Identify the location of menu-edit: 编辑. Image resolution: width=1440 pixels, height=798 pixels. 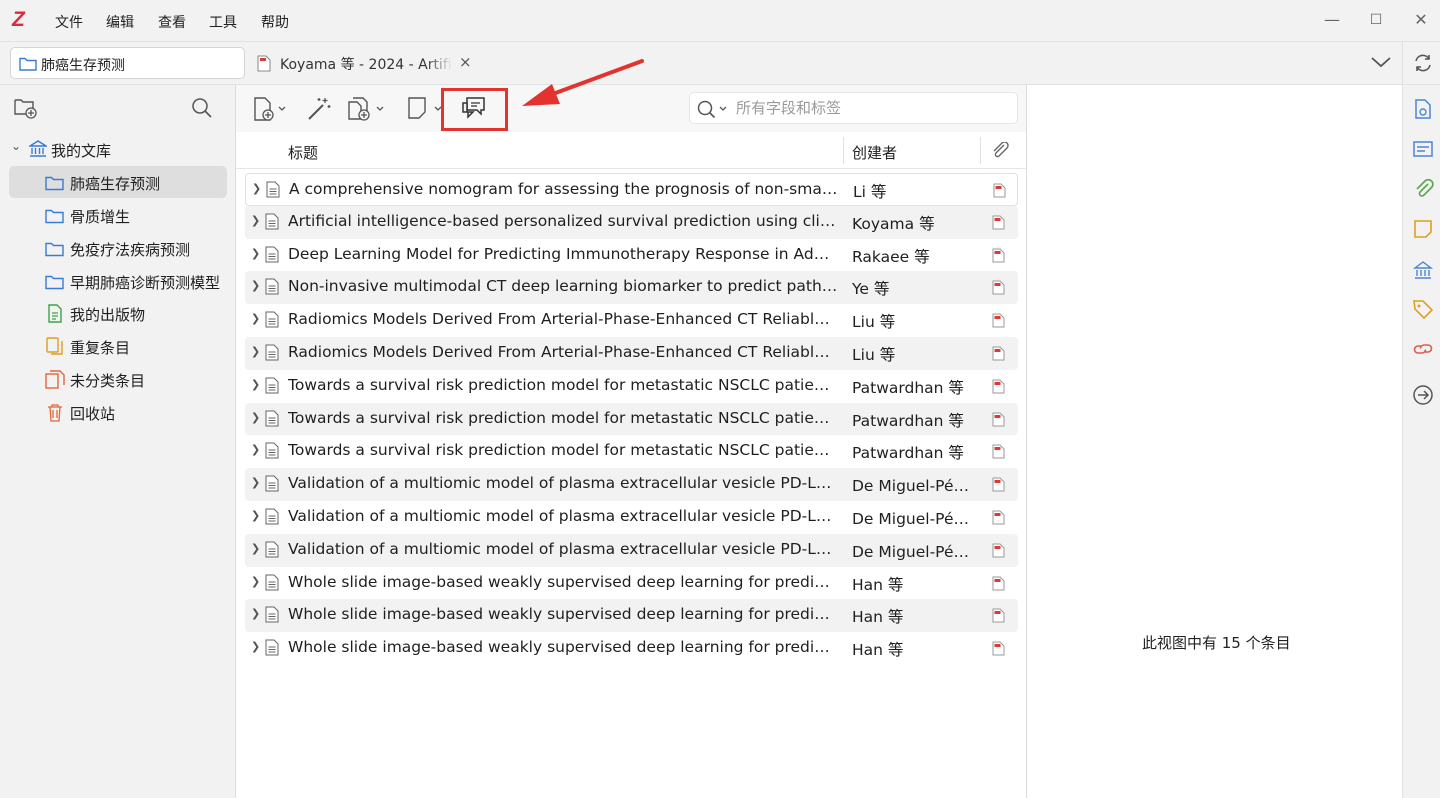
(120, 22).